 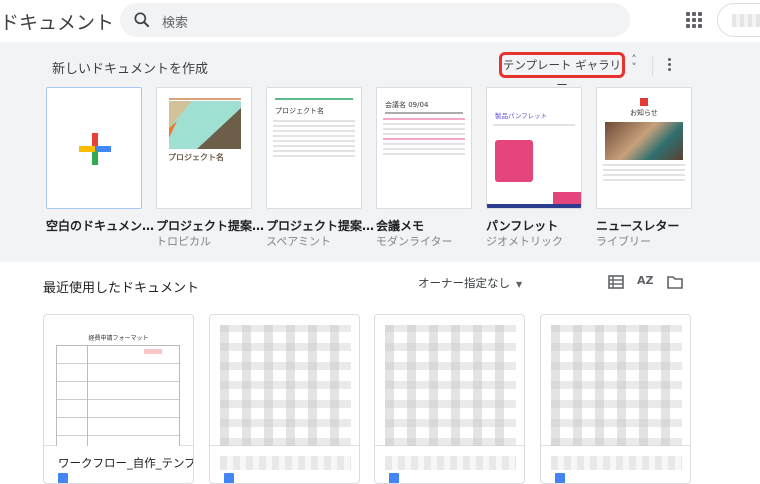 What do you see at coordinates (646, 282) in the screenshot?
I see `sort-az-icon: AZ` at bounding box center [646, 282].